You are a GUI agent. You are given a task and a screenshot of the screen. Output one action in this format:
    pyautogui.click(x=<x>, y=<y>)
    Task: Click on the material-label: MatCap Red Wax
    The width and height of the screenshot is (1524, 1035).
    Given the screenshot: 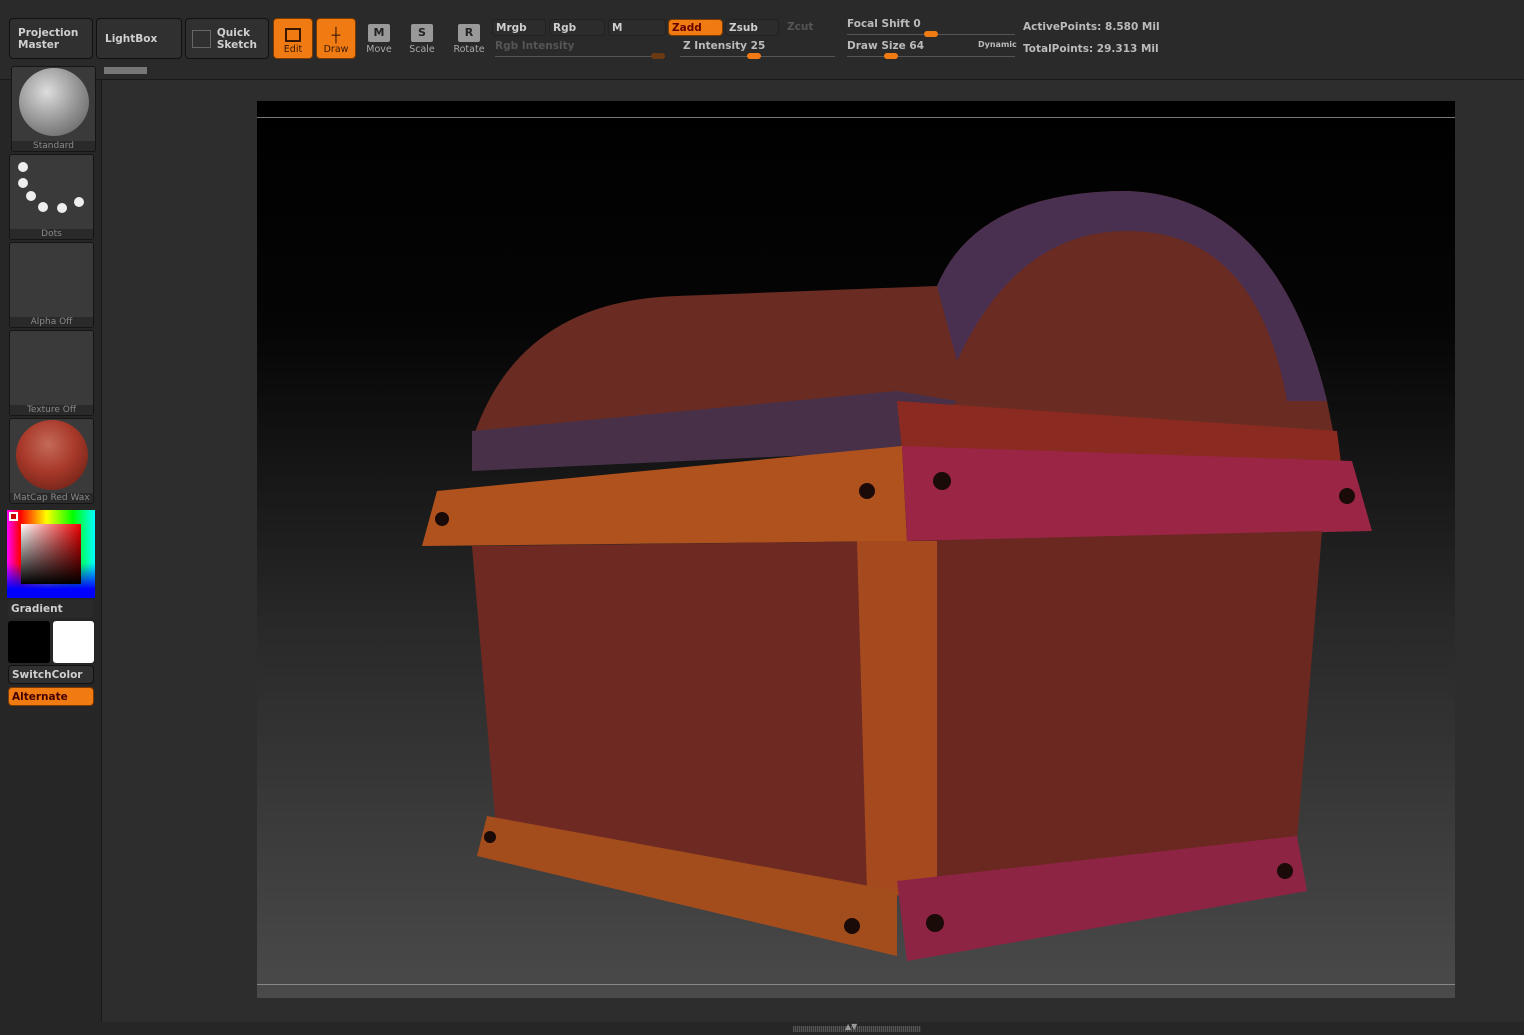 What is the action you would take?
    pyautogui.click(x=51, y=498)
    